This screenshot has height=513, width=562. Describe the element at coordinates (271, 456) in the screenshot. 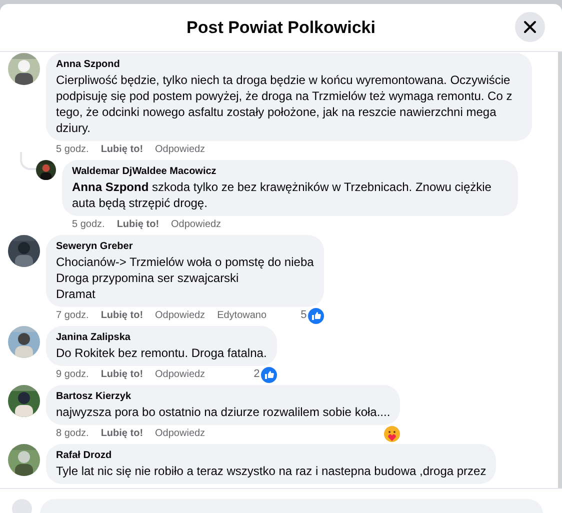

I see `commenter-name: Rafał Drozd` at that location.